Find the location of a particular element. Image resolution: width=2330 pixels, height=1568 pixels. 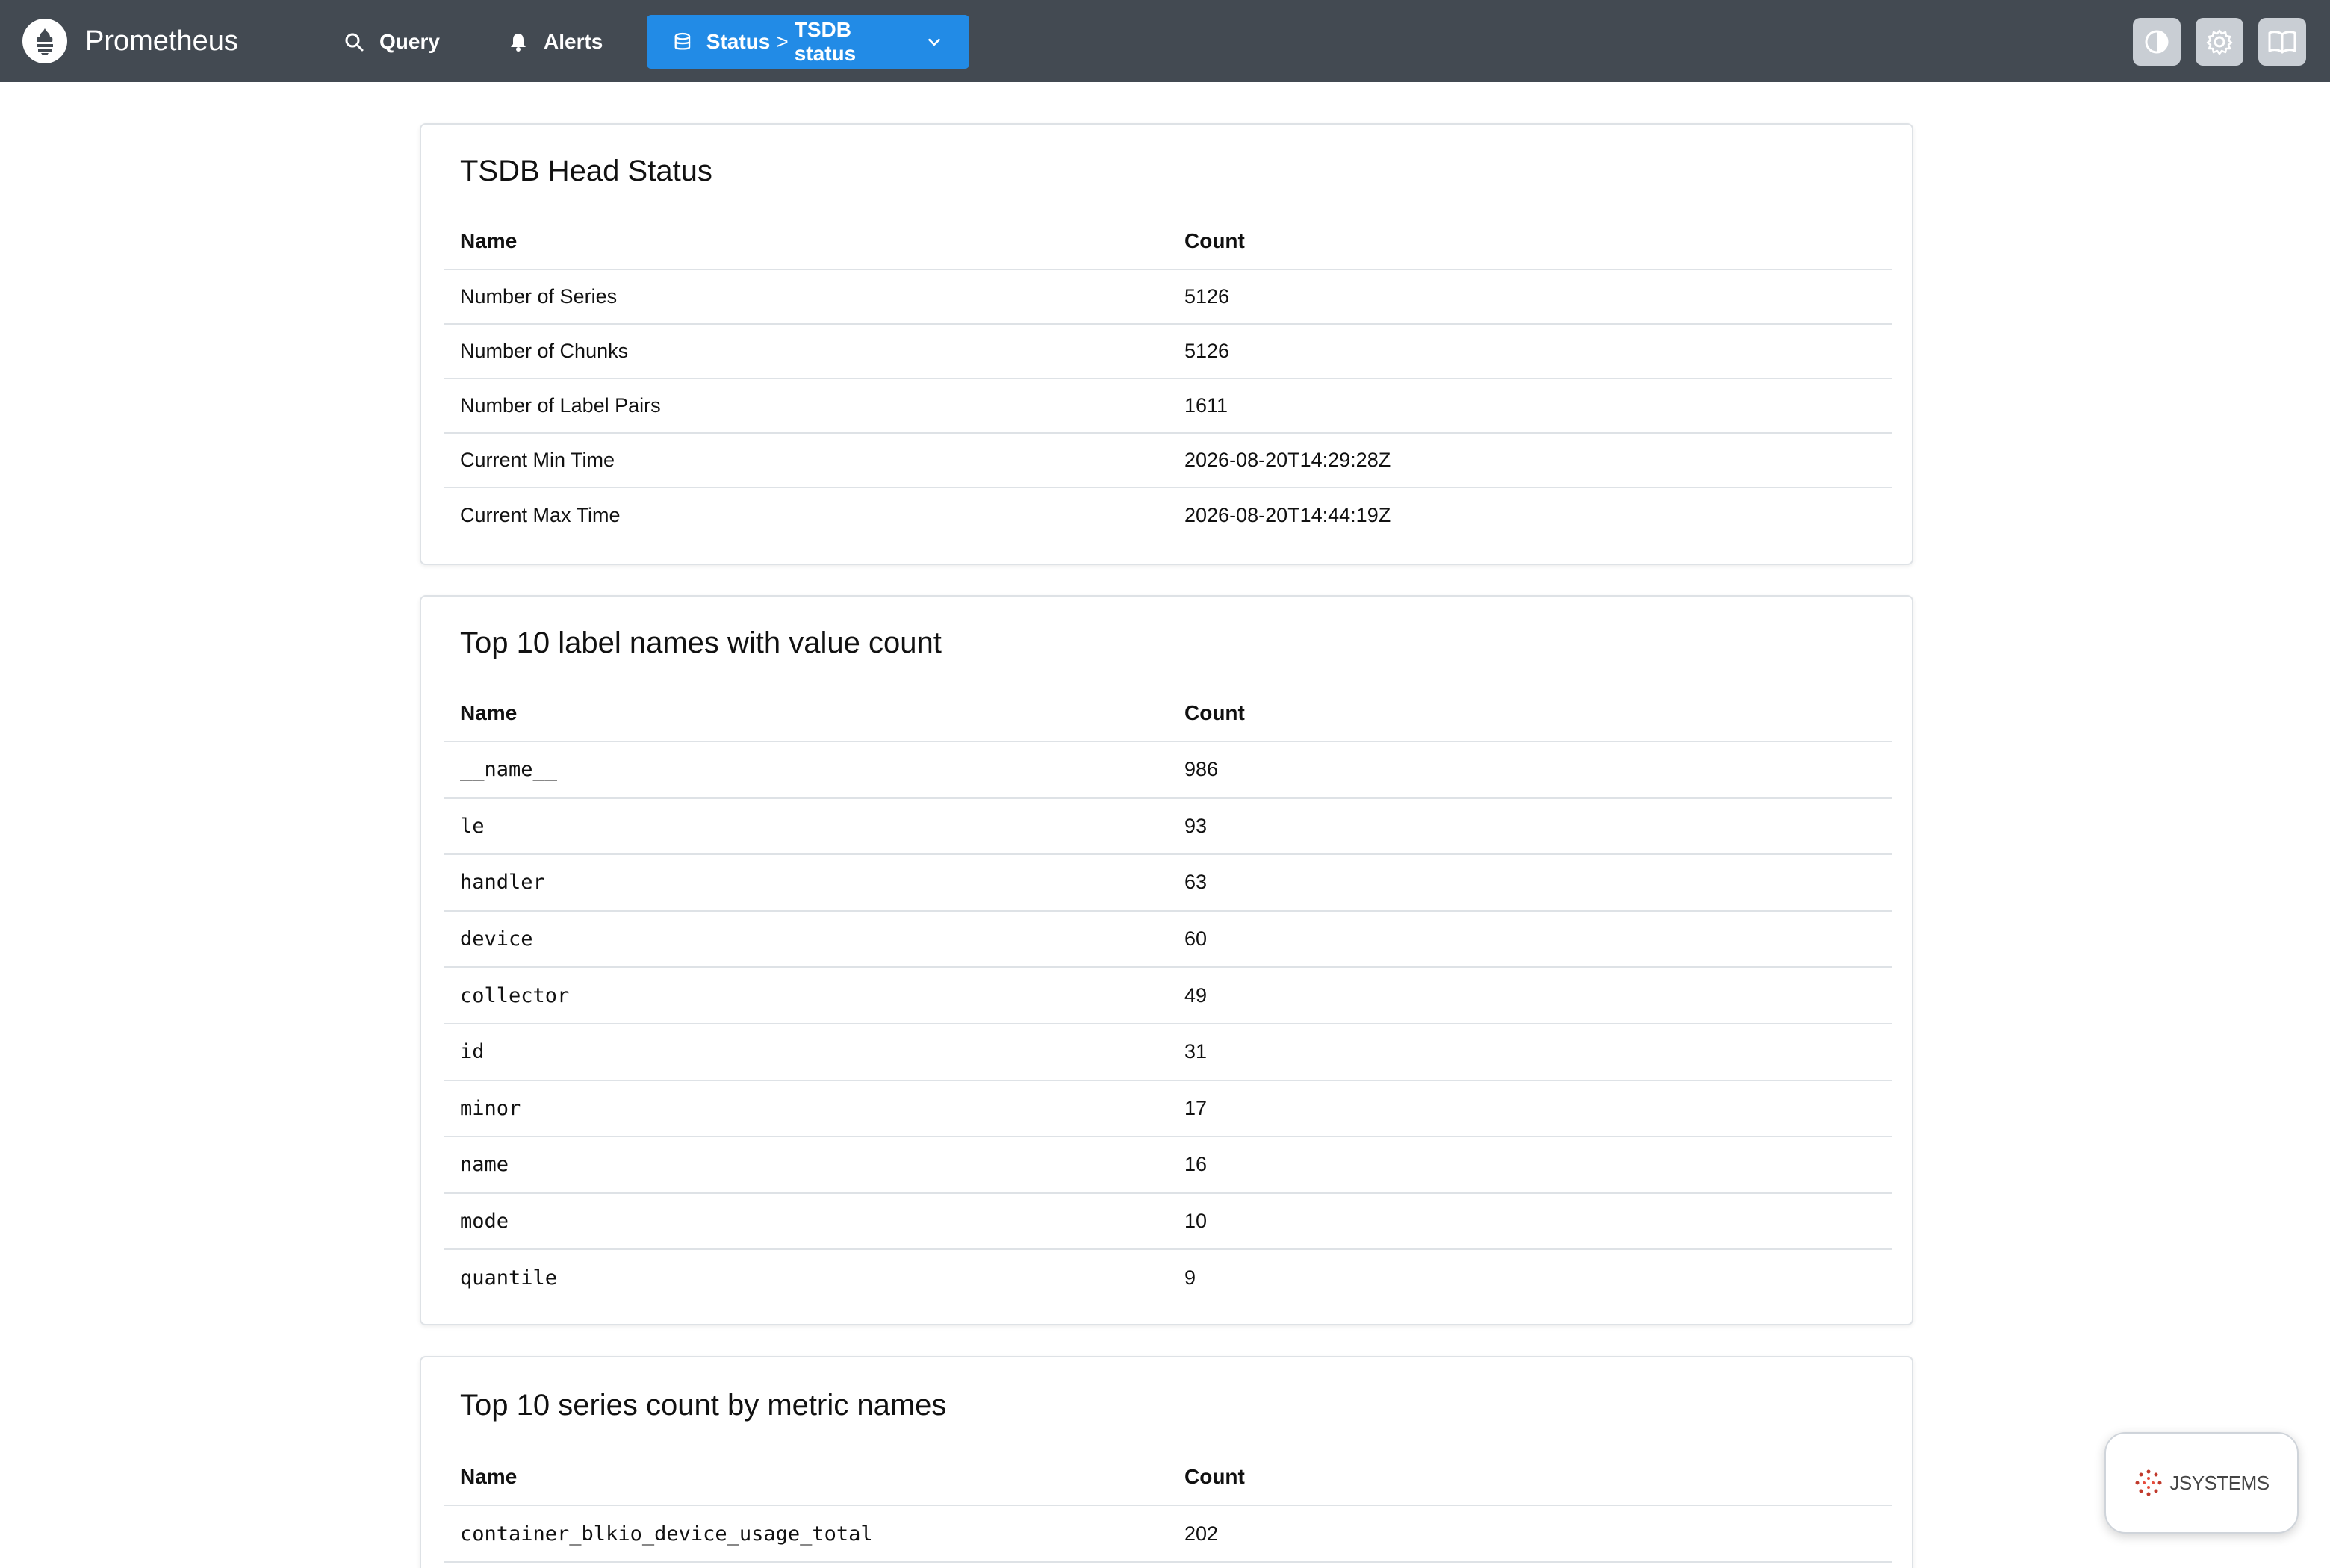

table-row: minor 17 is located at coordinates (1168, 1109).